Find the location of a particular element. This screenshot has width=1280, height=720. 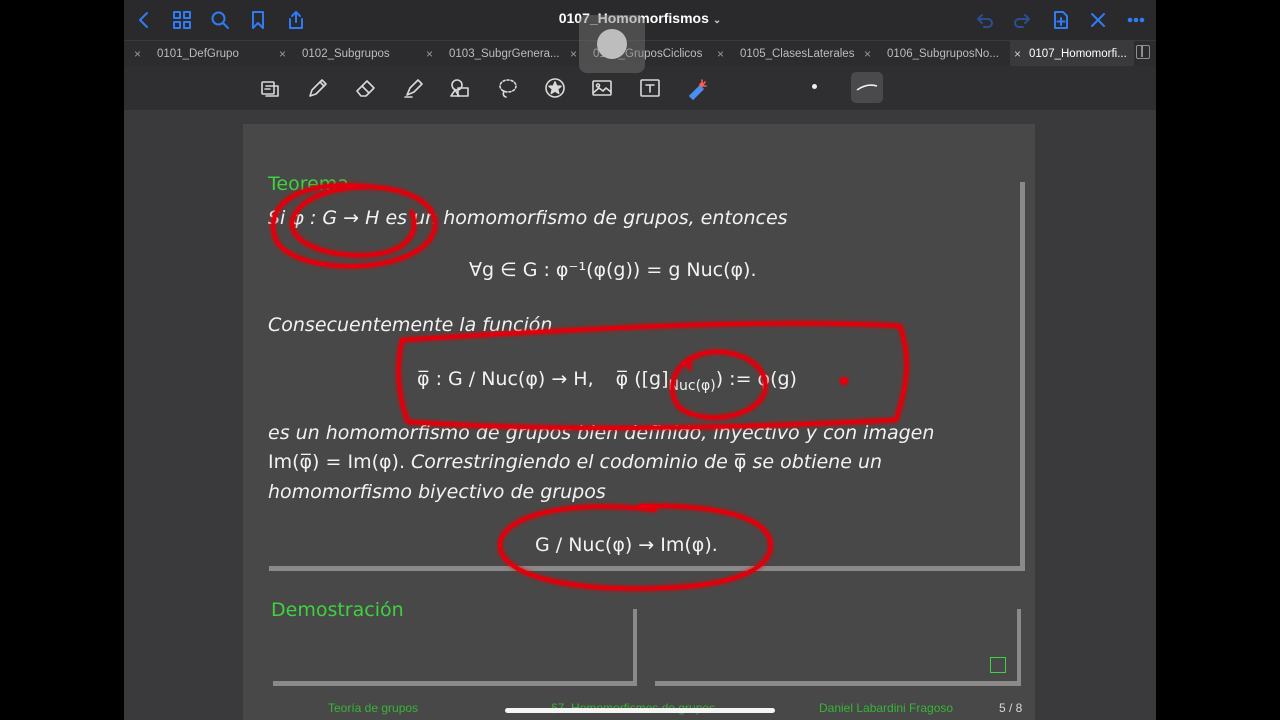

grid-icon is located at coordinates (182, 20).